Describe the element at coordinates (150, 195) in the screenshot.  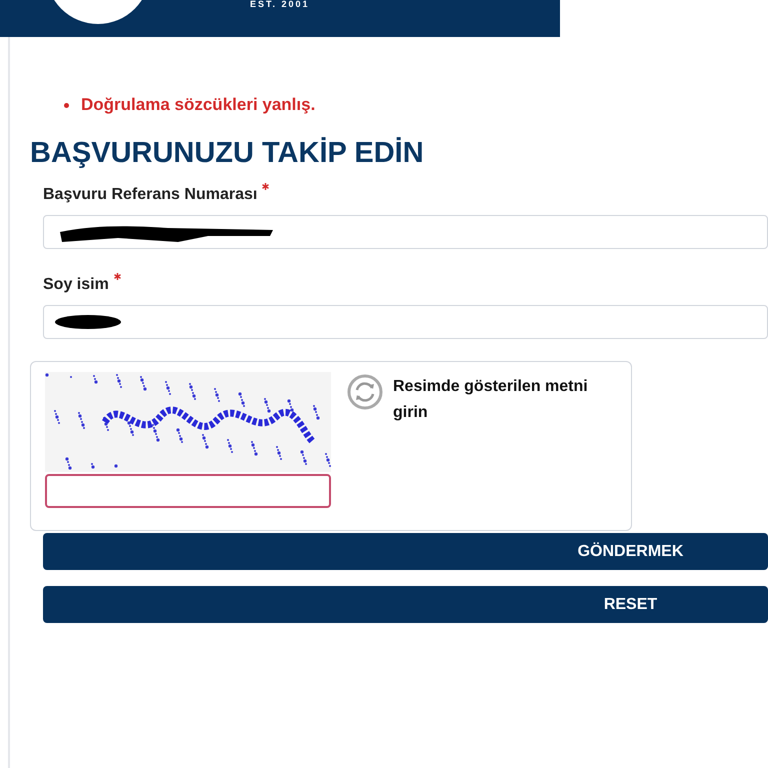
I see `field-label: Başvuru Referans Numarası` at that location.